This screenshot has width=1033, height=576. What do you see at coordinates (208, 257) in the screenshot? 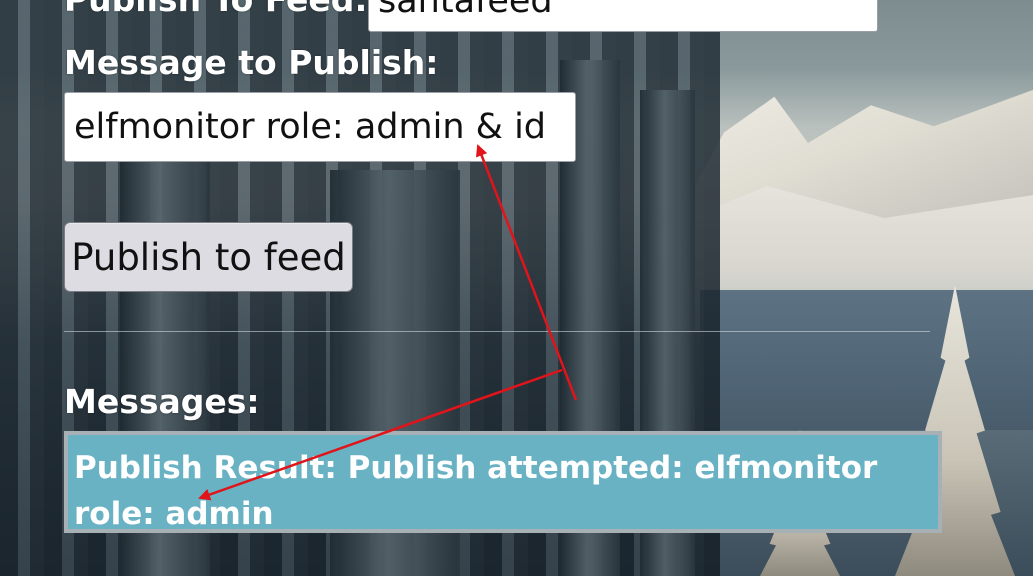
I see `publish-button: Publish to feed` at bounding box center [208, 257].